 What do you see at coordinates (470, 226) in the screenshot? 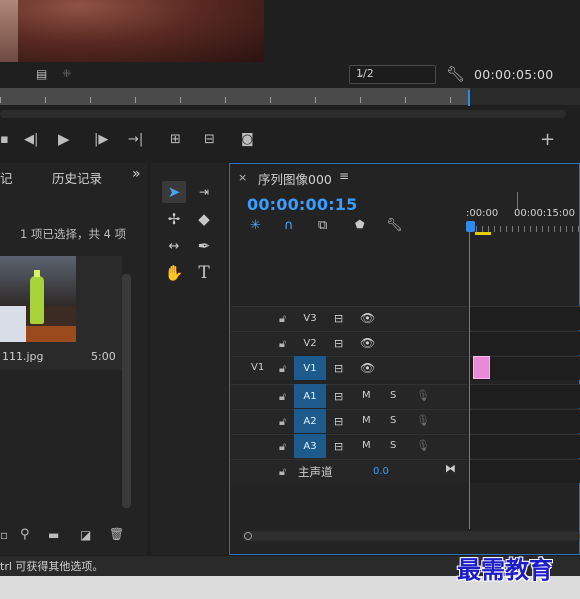
I see `playhead-handle` at bounding box center [470, 226].